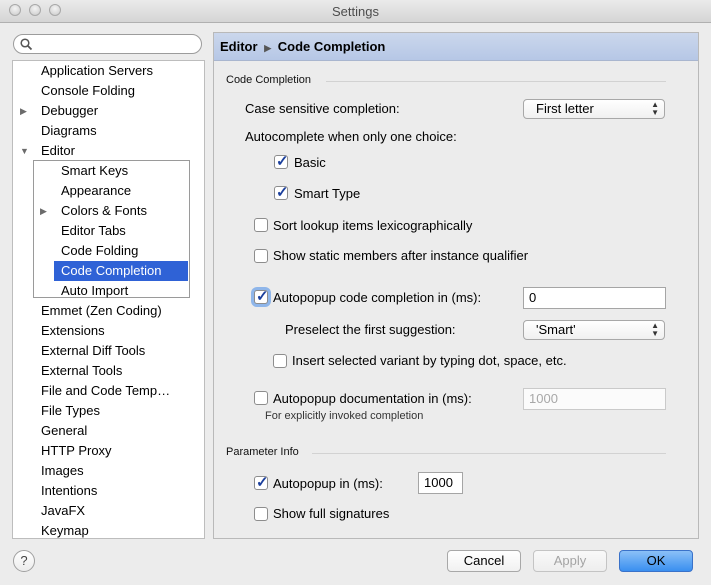  I want to click on tree-item: Smart Keys, so click(103, 171).